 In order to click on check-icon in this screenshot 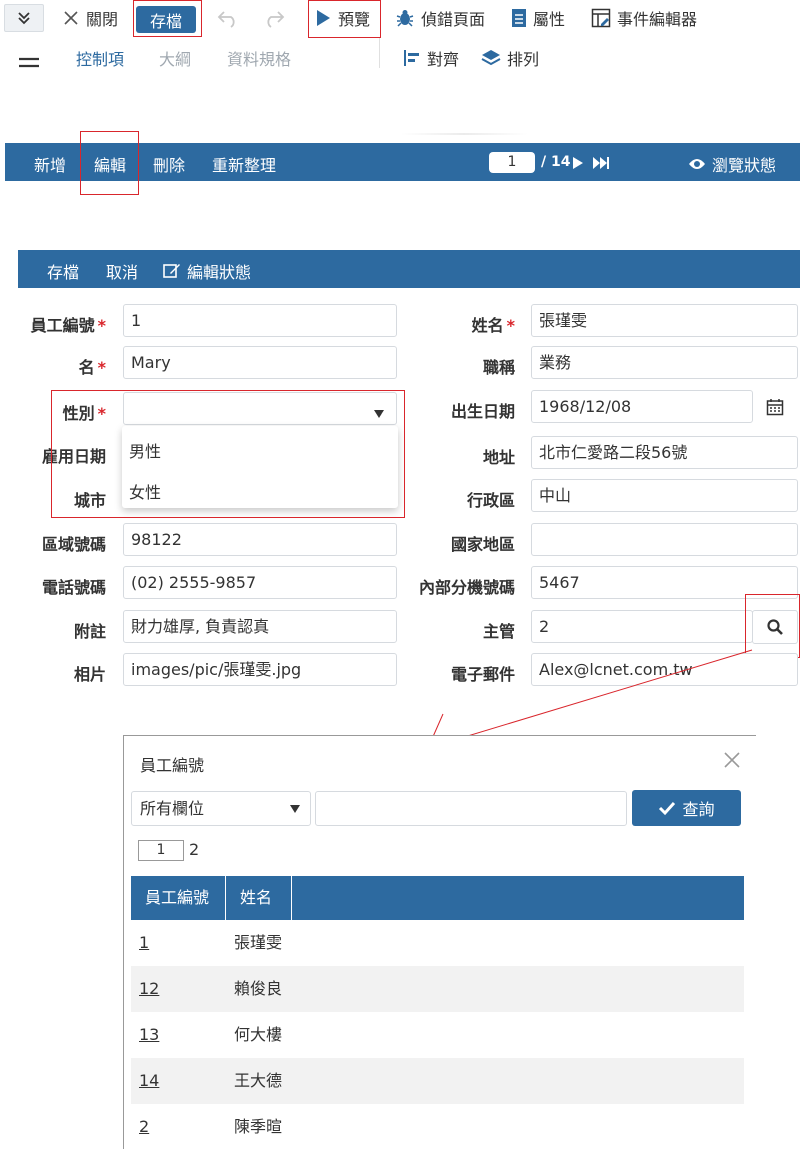, I will do `click(667, 808)`.